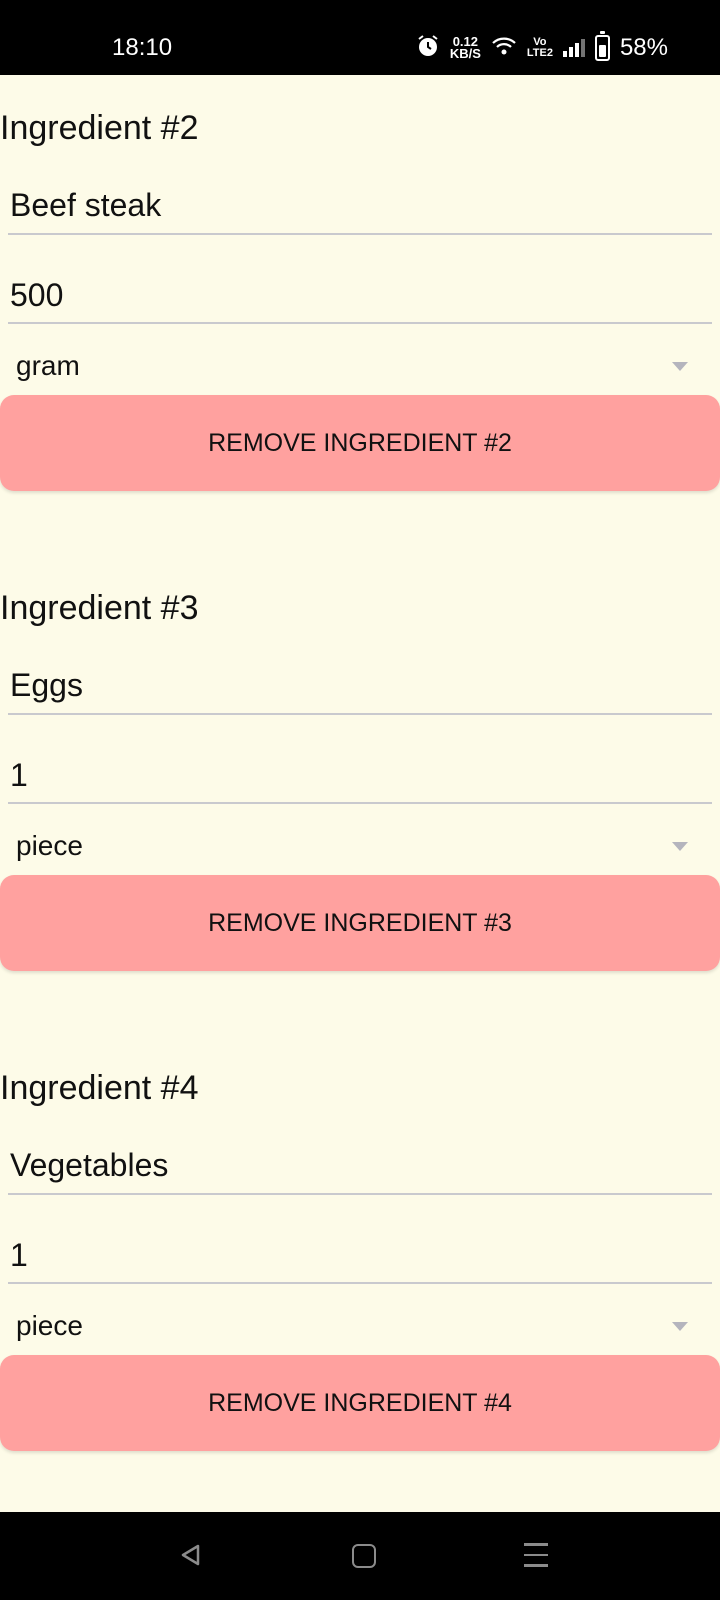 This screenshot has width=720, height=1600. I want to click on remove-ingredient-button: REMOVE INGREDIENT #4, so click(360, 1403).